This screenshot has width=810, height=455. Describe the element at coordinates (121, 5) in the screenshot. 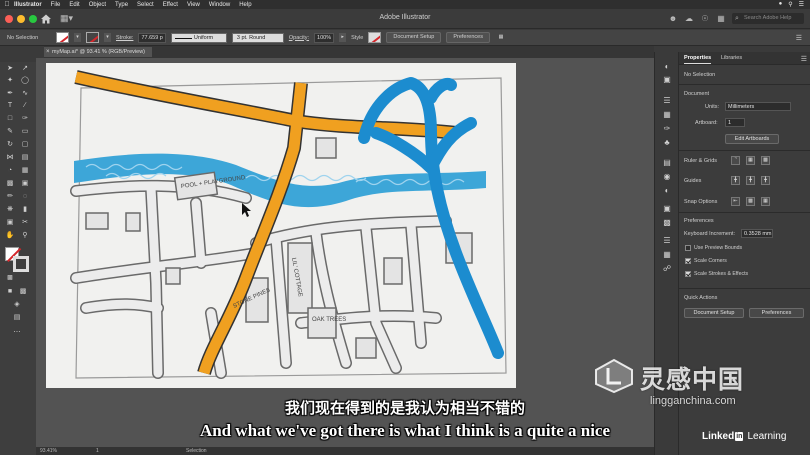

I see `menu-type: Type` at that location.